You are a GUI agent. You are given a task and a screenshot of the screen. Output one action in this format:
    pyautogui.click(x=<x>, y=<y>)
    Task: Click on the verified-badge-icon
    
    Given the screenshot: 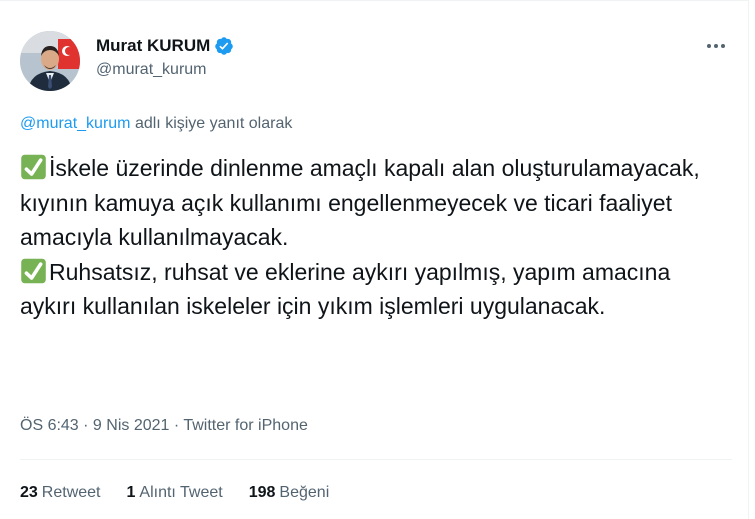 What is the action you would take?
    pyautogui.click(x=224, y=46)
    